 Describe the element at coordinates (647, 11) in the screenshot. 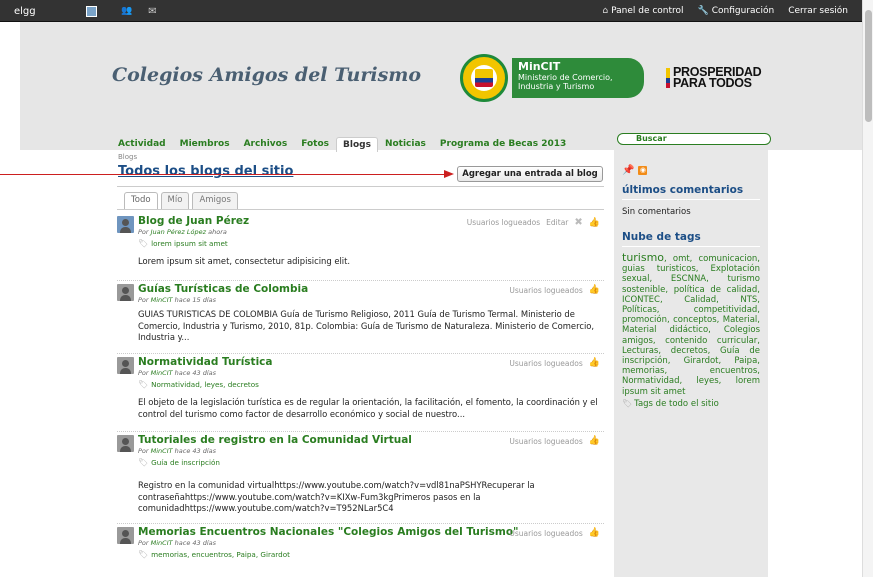

I see `panel-de-control-label: Panel de control` at that location.